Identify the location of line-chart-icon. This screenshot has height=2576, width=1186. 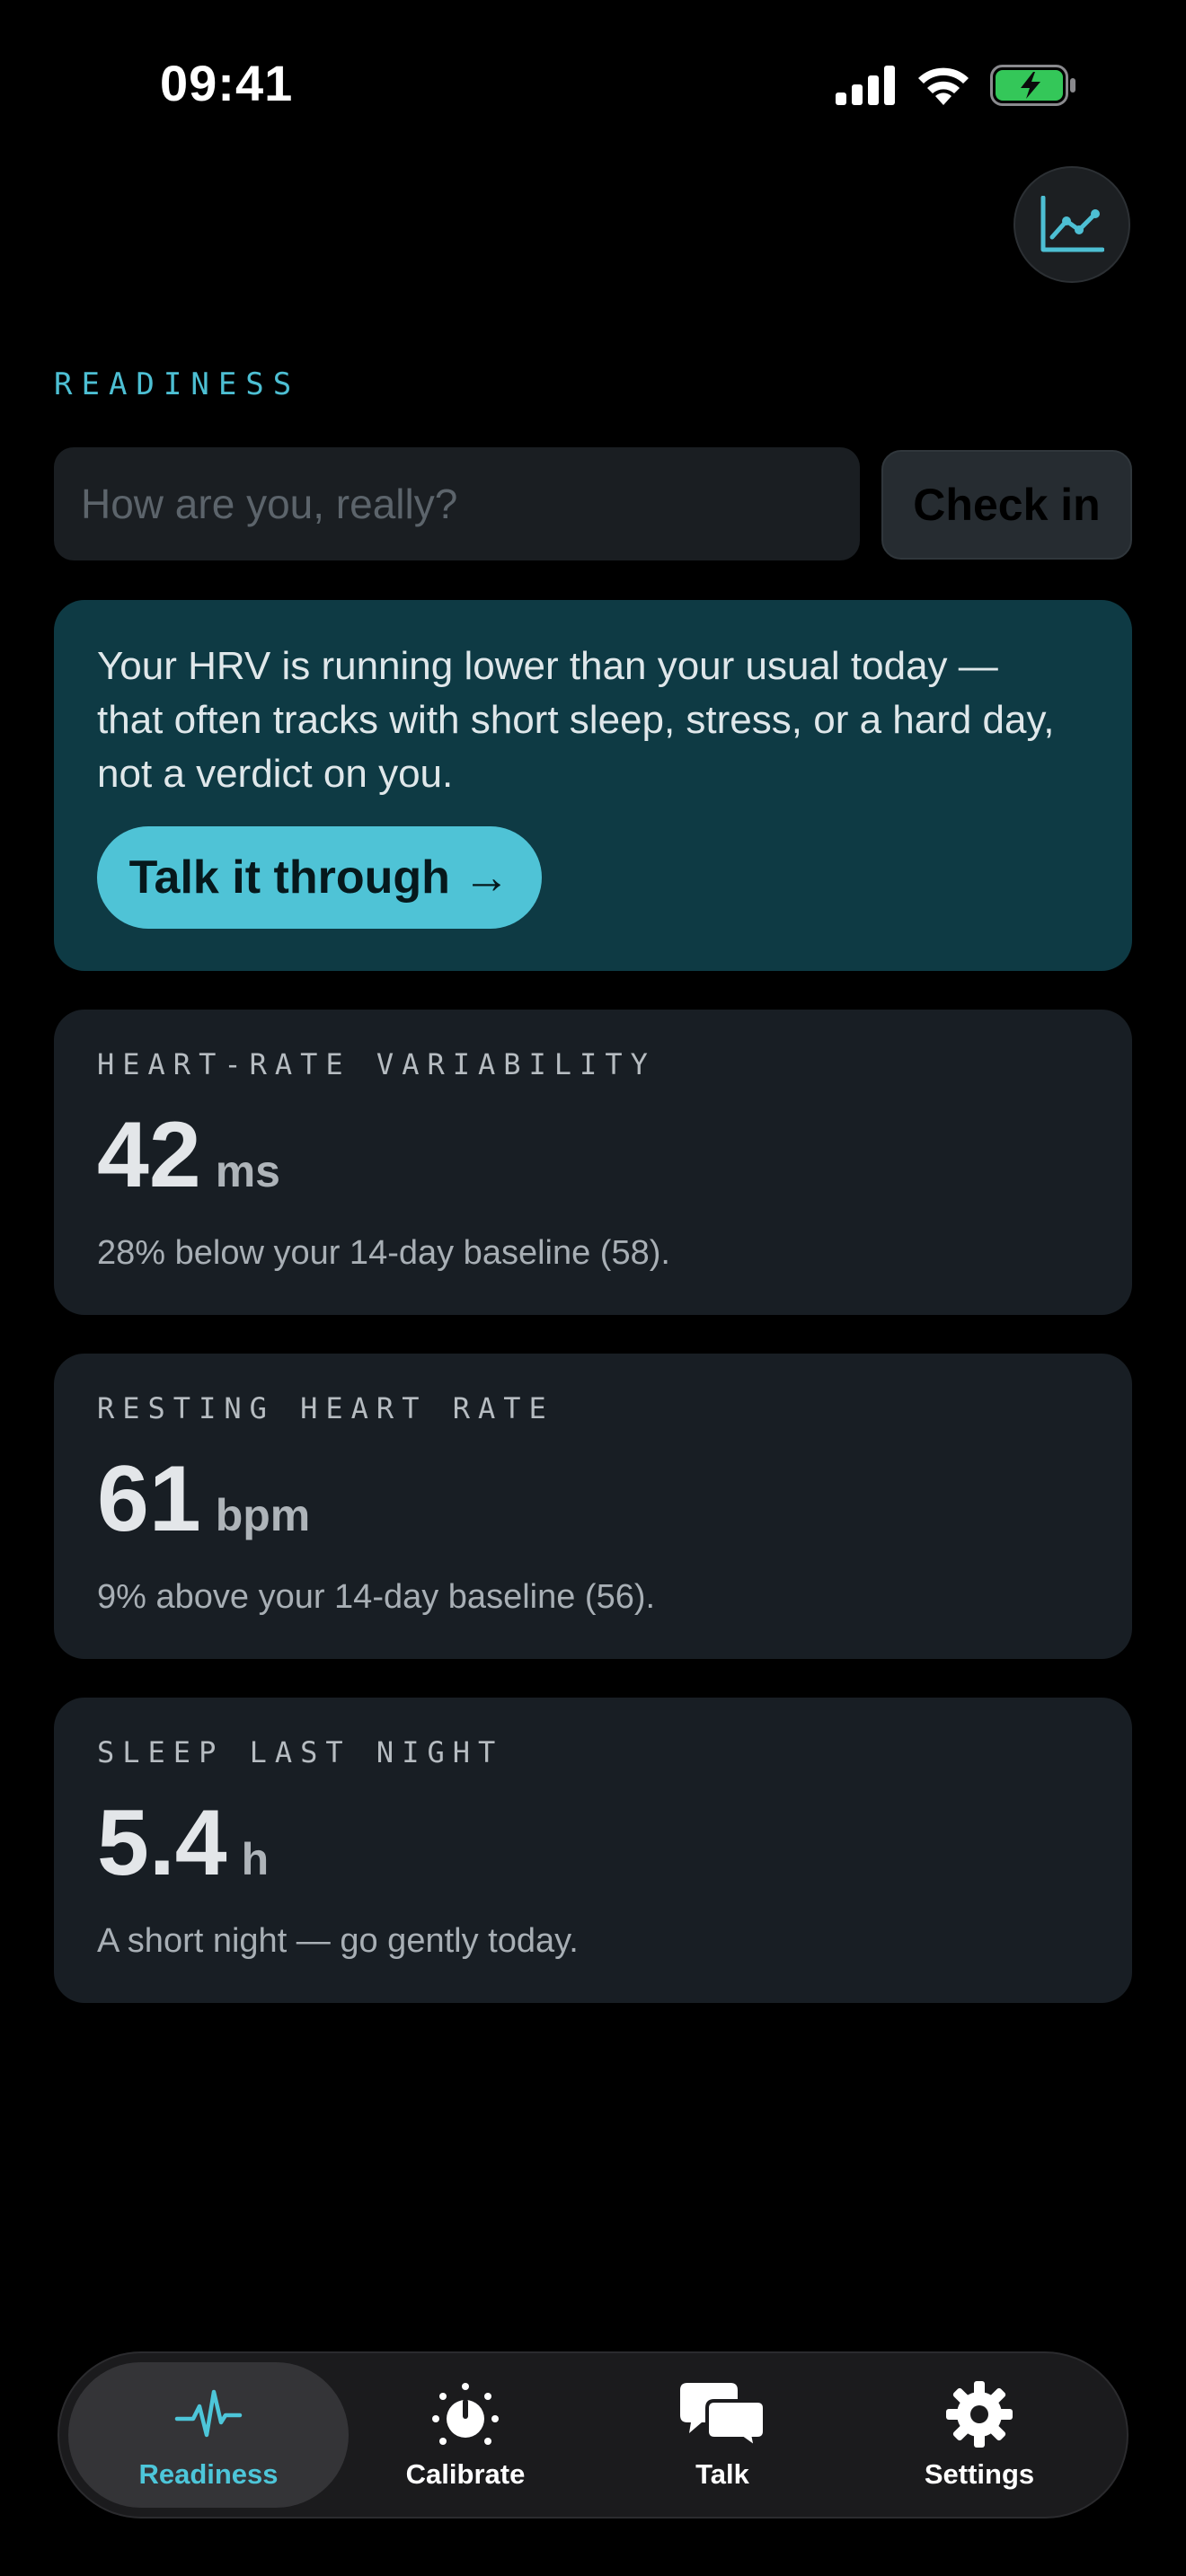
(1072, 224).